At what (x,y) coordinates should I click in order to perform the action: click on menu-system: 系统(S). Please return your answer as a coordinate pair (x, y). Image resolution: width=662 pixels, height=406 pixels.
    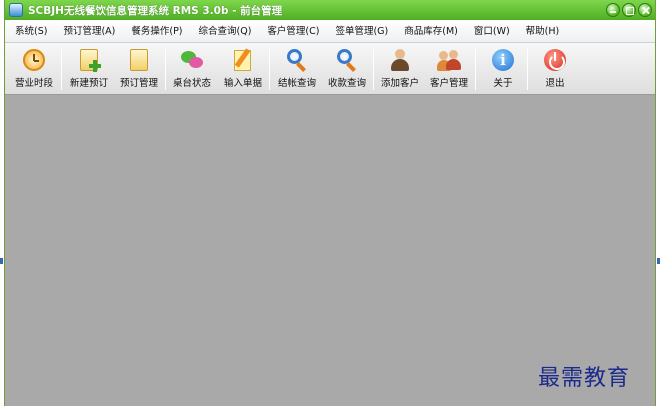
    Looking at the image, I should click on (30, 31).